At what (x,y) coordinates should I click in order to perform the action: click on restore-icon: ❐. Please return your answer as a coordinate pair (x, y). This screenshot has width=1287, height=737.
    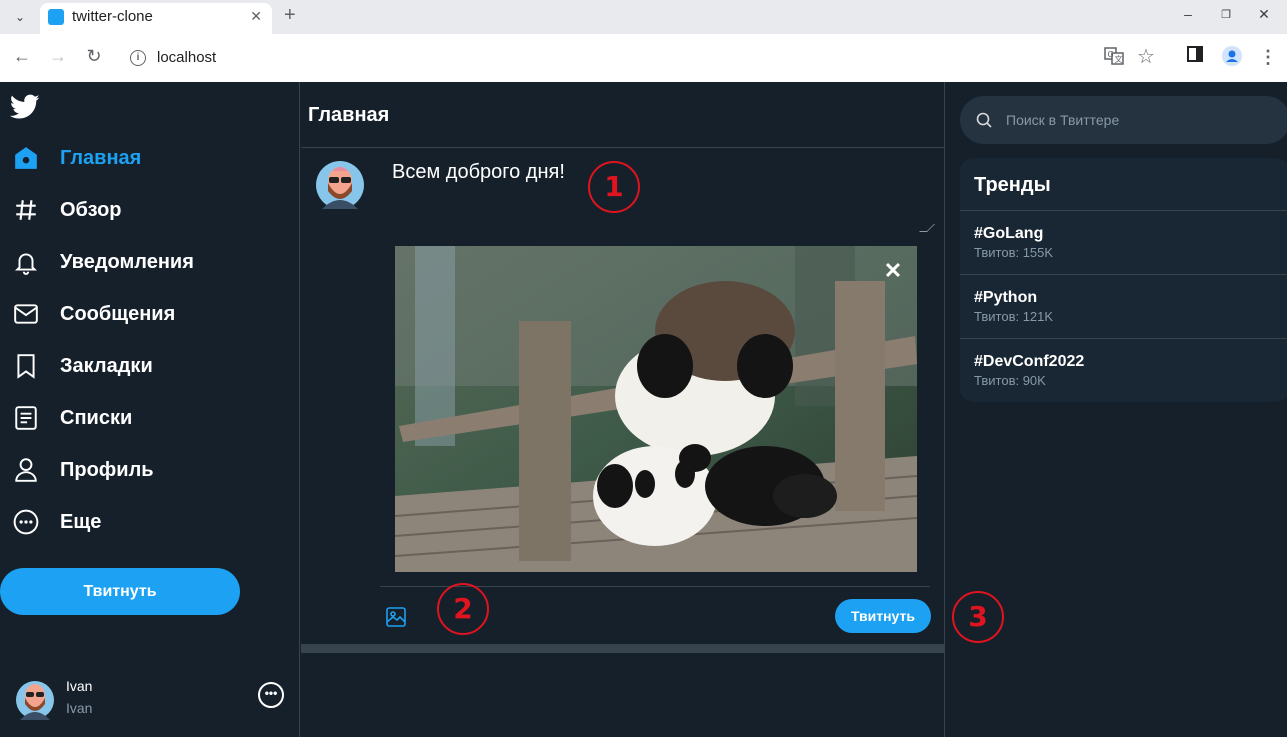
    Looking at the image, I should click on (1226, 14).